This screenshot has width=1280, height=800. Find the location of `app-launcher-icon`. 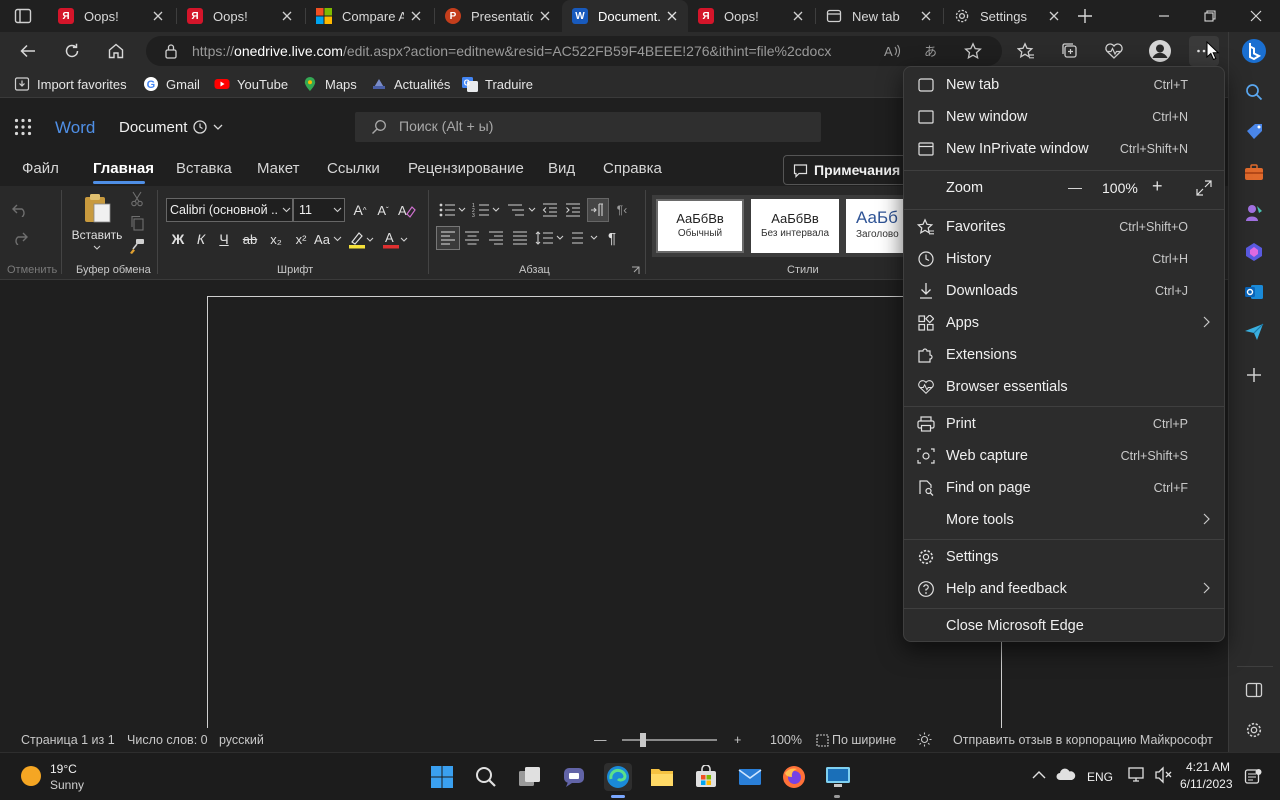

app-launcher-icon is located at coordinates (23, 127).